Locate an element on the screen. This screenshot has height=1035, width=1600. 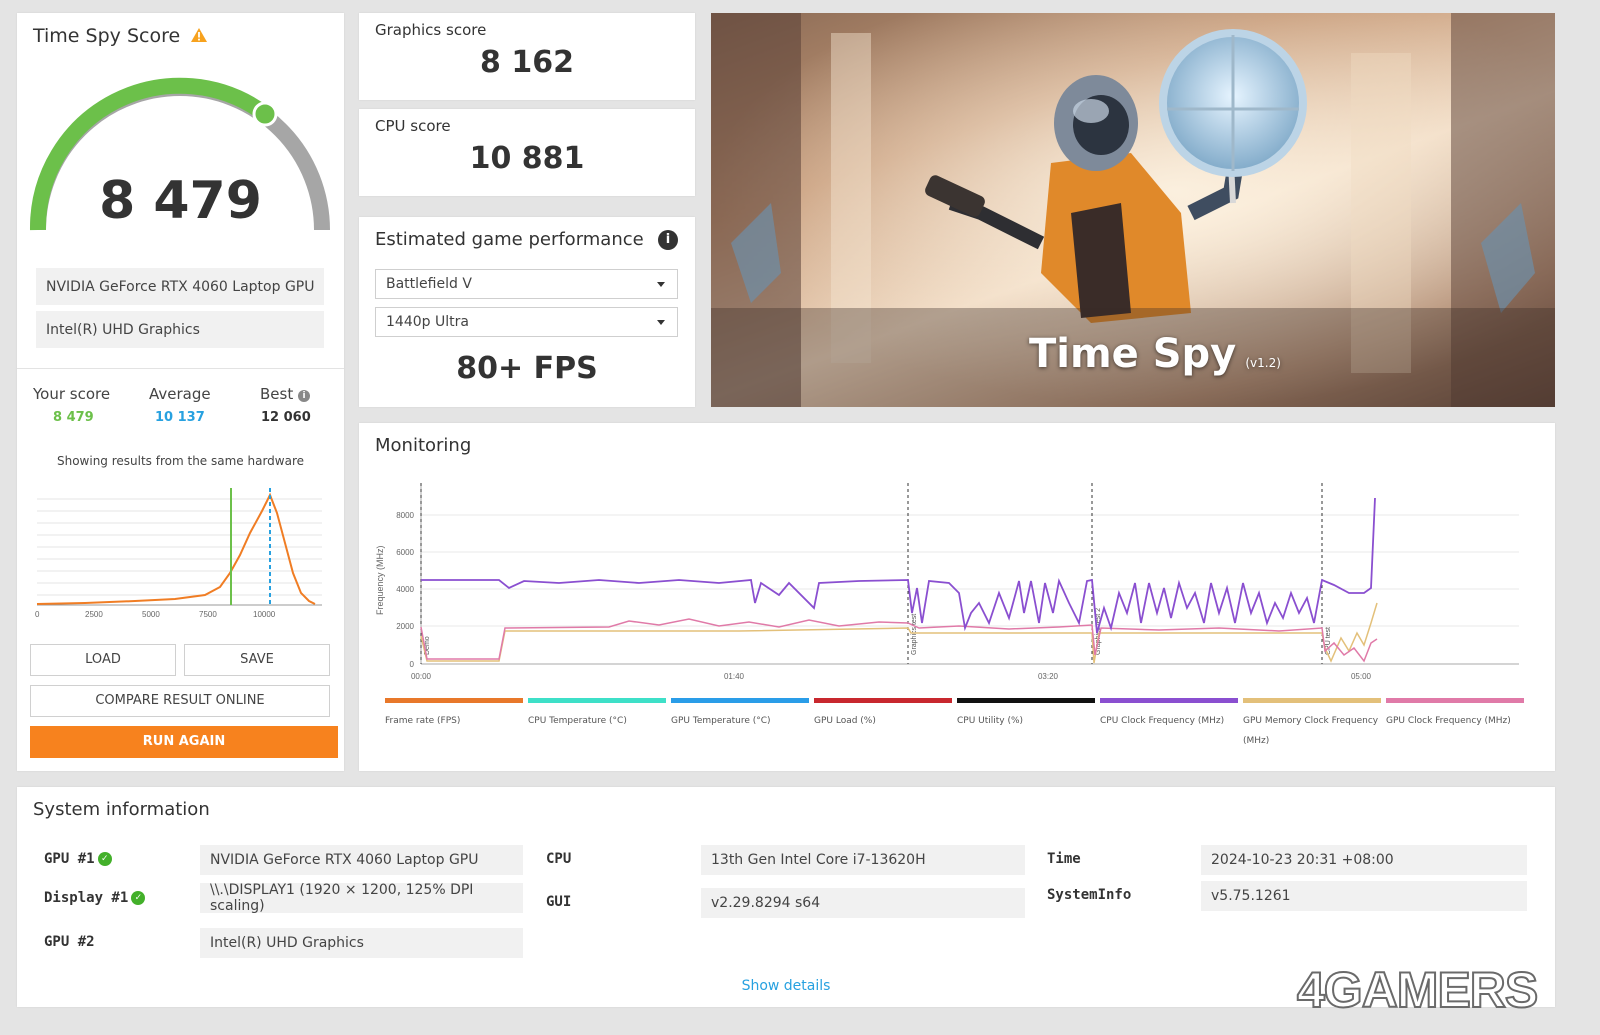
dist-tick: 7500 is located at coordinates (208, 614).